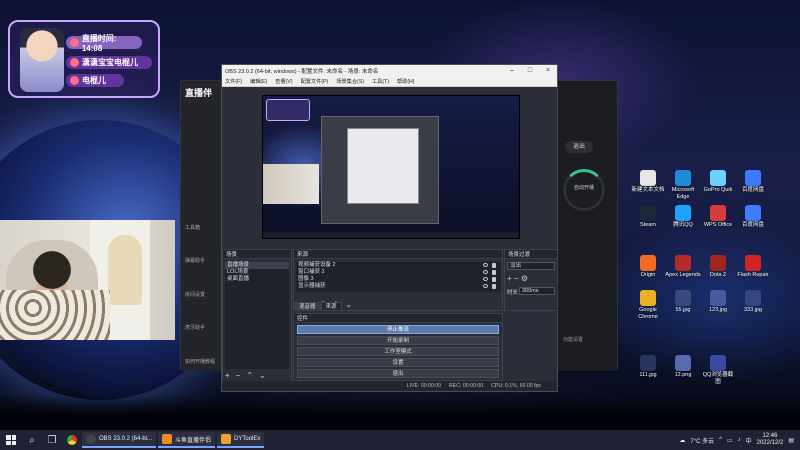 The image size is (800, 450). Describe the element at coordinates (11, 440) in the screenshot. I see `start-button` at that location.